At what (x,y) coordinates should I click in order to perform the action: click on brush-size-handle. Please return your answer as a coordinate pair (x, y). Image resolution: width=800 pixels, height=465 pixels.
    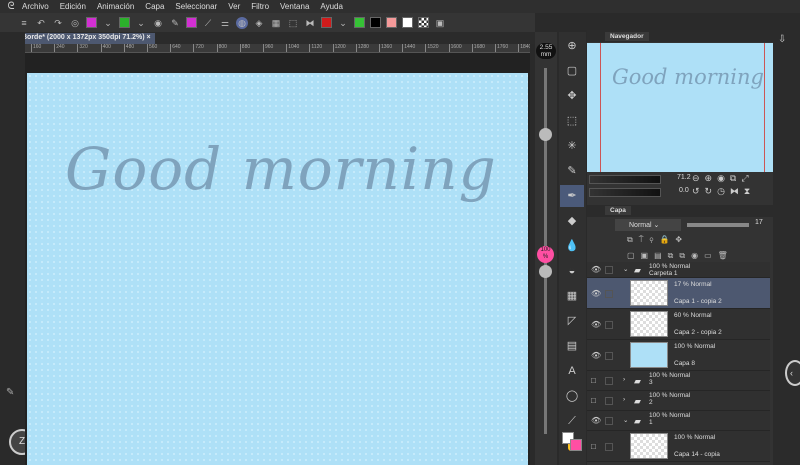
    Looking at the image, I should click on (545, 134).